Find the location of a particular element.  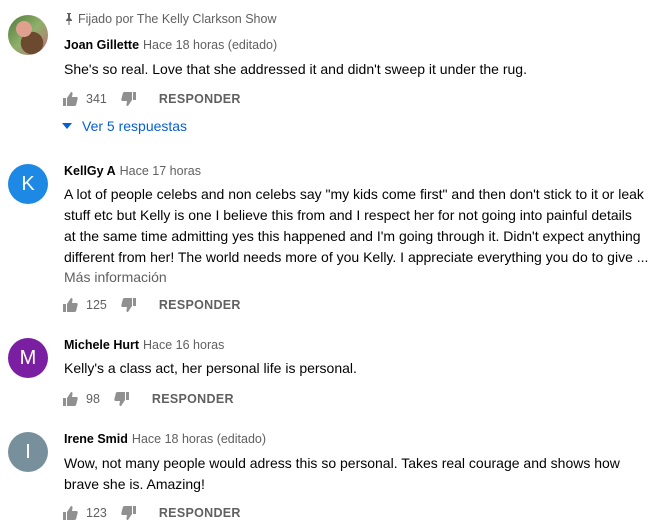

avatar-letter: I is located at coordinates (28, 451).